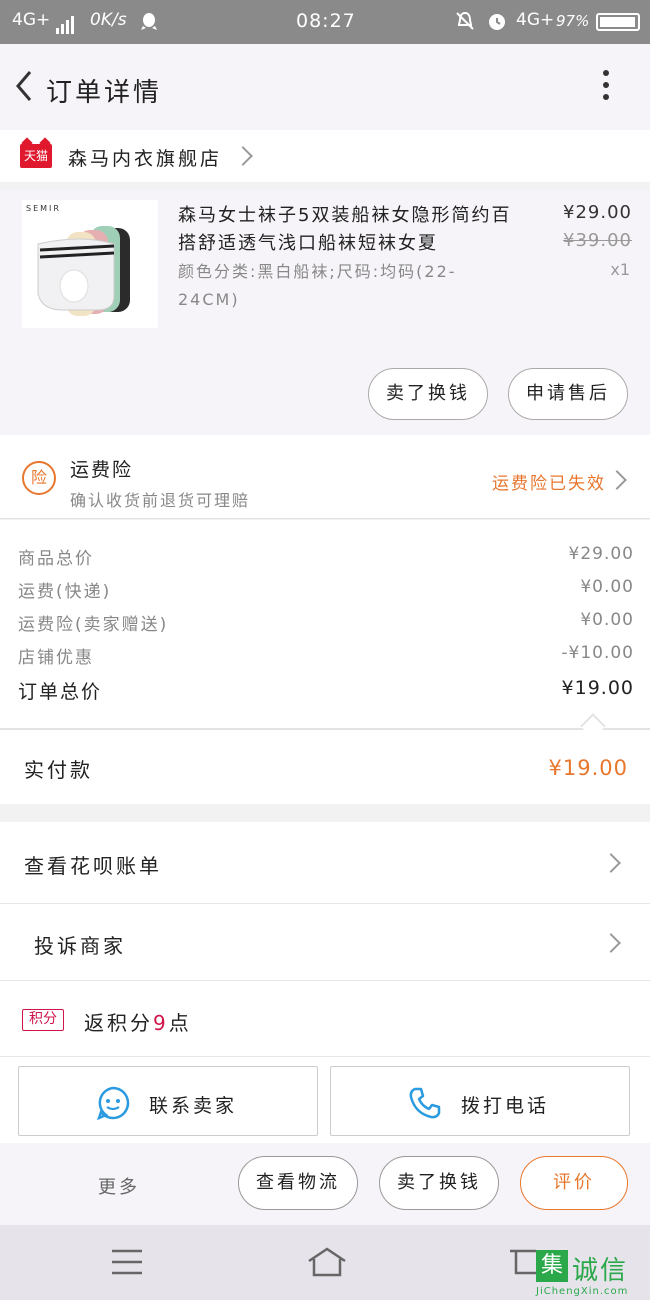  Describe the element at coordinates (325, 156) in the screenshot. I see `shop-row: 天猫 森马内衣旗舰店` at that location.